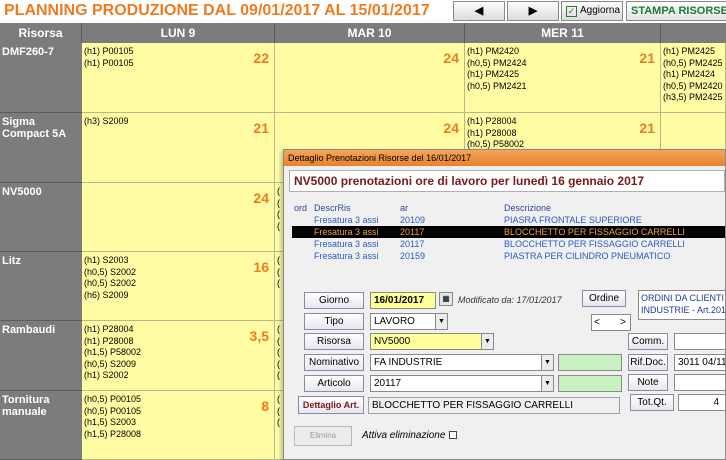 Image resolution: width=726 pixels, height=460 pixels. What do you see at coordinates (648, 382) in the screenshot?
I see `note-label: Note` at bounding box center [648, 382].